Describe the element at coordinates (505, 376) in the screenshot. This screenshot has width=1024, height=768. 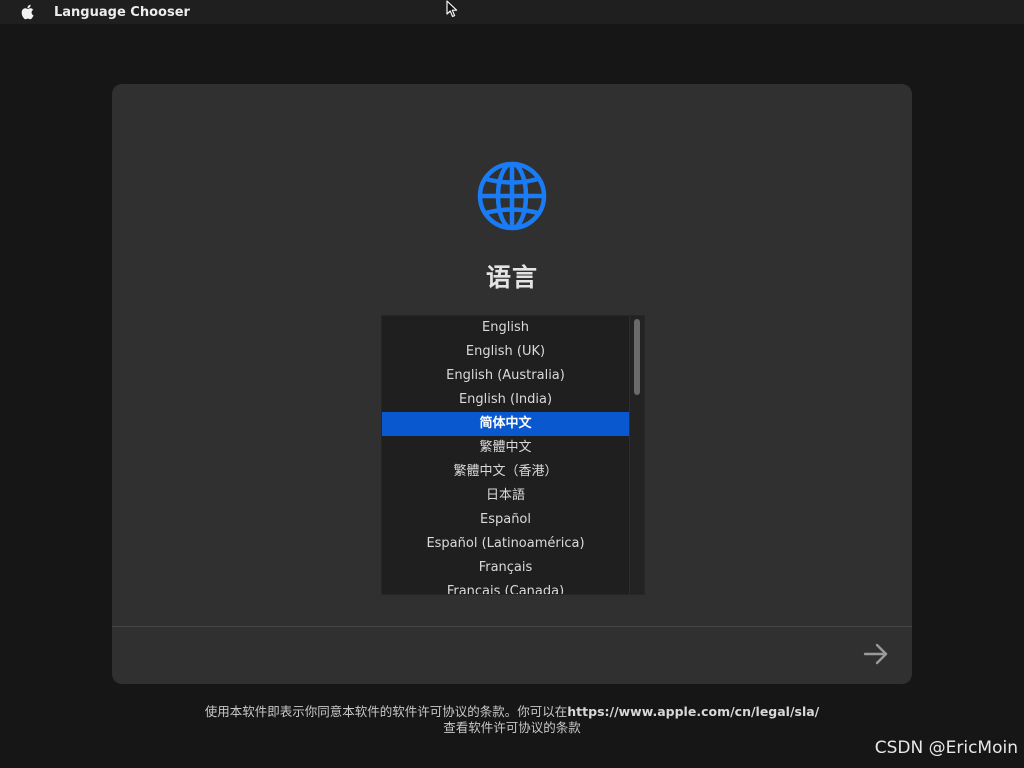
I see `language-option: English (Australia)` at that location.